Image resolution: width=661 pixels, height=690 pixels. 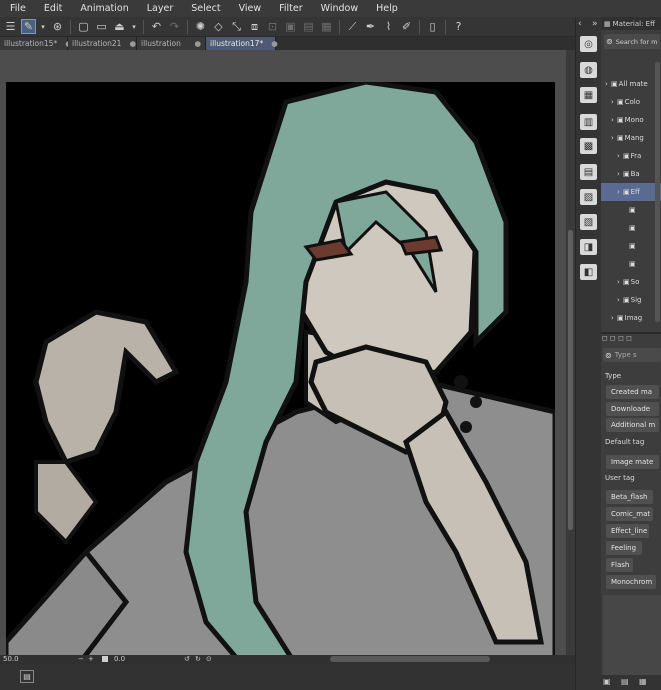 What do you see at coordinates (629, 514) in the screenshot?
I see `tag-comic-button: Comic_mat` at bounding box center [629, 514].